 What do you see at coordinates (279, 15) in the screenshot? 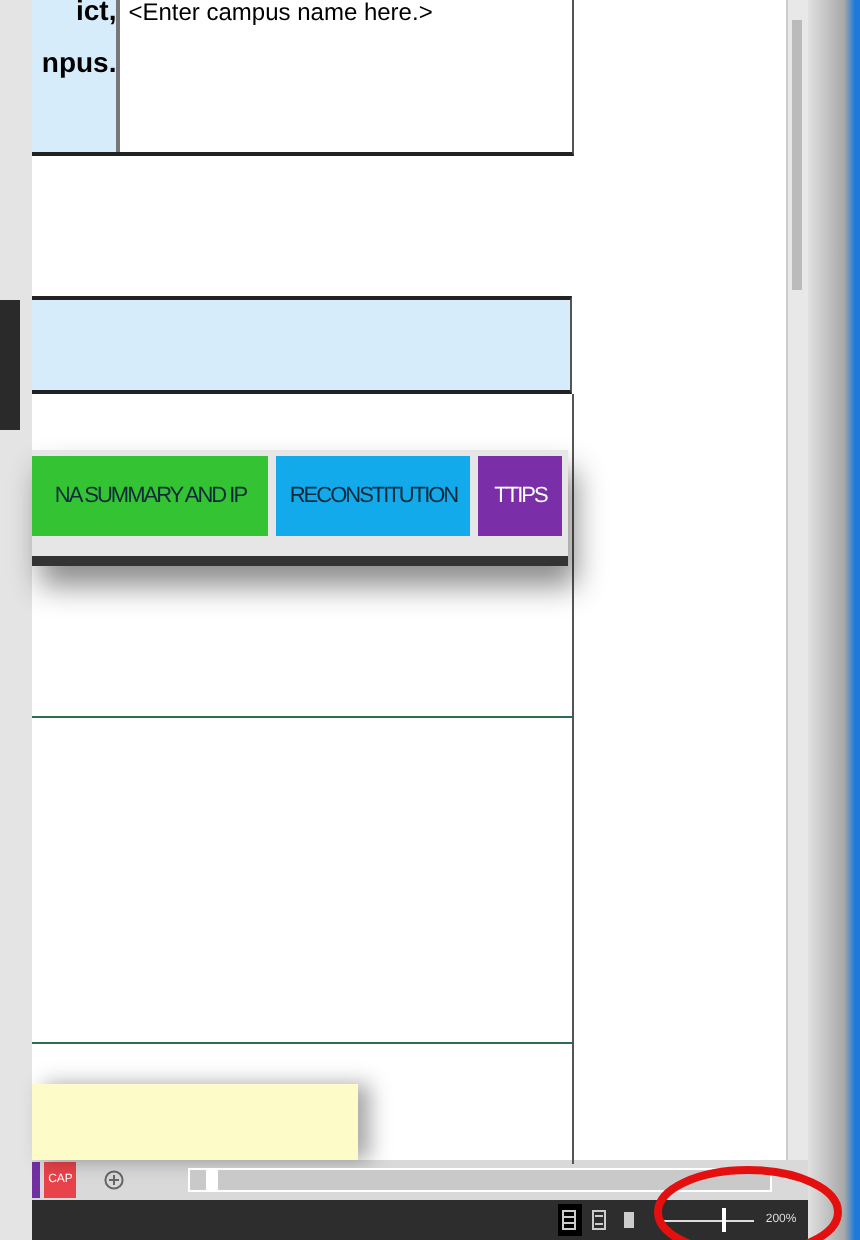
I see `table-cell-text: <Enter campus name here.>` at bounding box center [279, 15].